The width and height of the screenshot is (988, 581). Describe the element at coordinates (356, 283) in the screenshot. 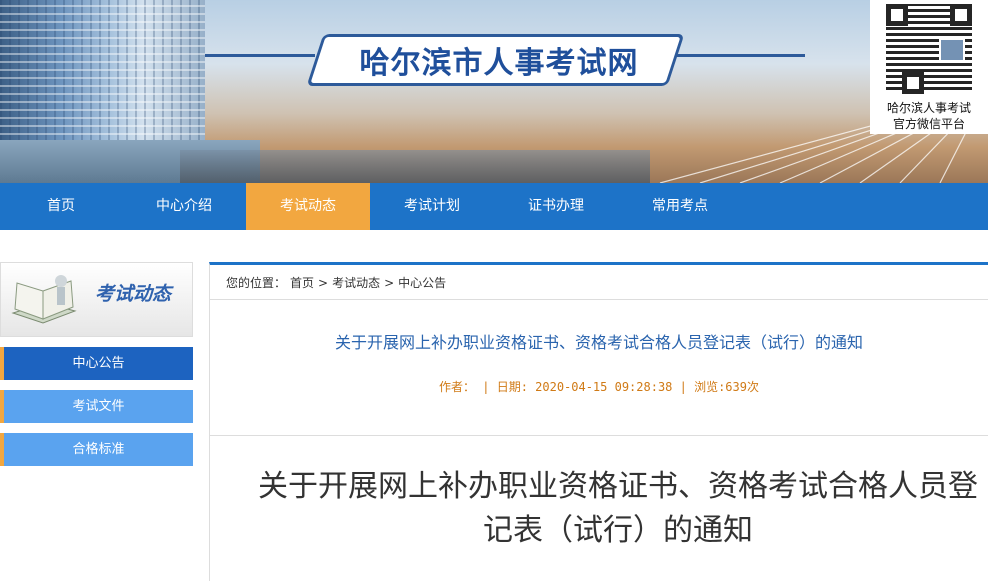

I see `breadcrumb-exam-news: 考试动态` at that location.